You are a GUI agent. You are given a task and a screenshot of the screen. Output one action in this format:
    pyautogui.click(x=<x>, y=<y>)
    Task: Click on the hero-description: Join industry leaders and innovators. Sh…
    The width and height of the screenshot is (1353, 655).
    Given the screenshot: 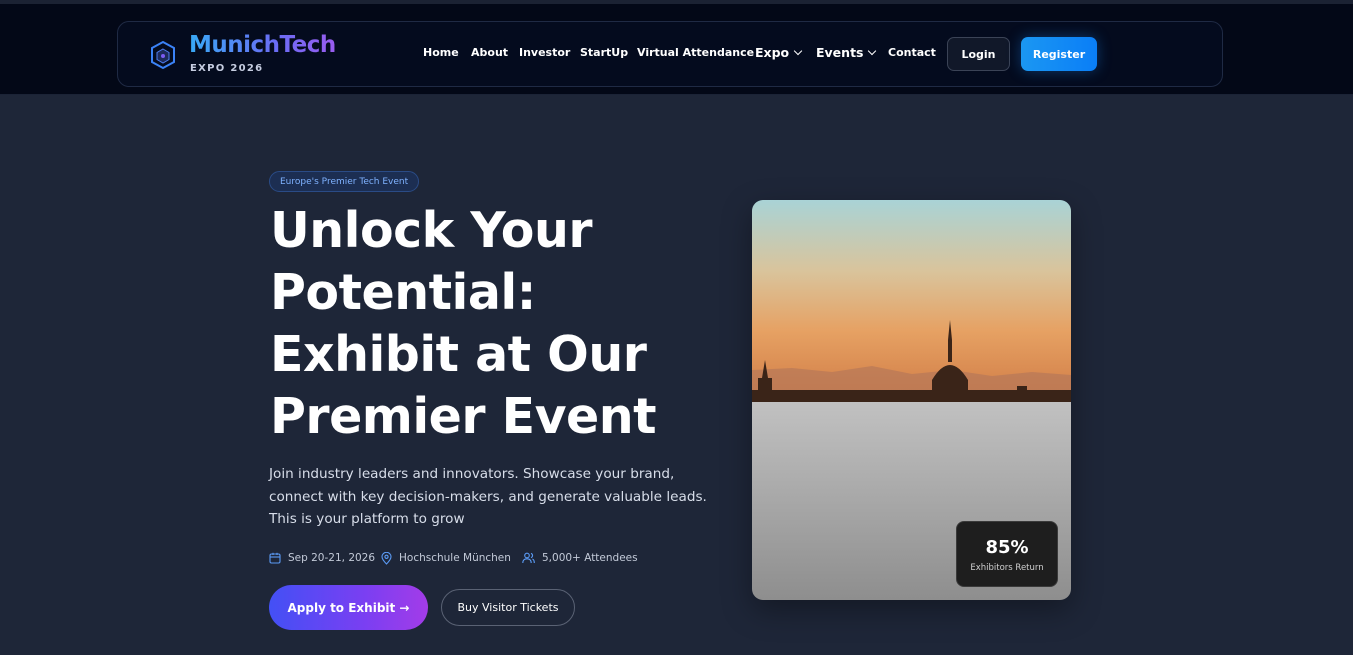 What is the action you would take?
    pyautogui.click(x=488, y=496)
    